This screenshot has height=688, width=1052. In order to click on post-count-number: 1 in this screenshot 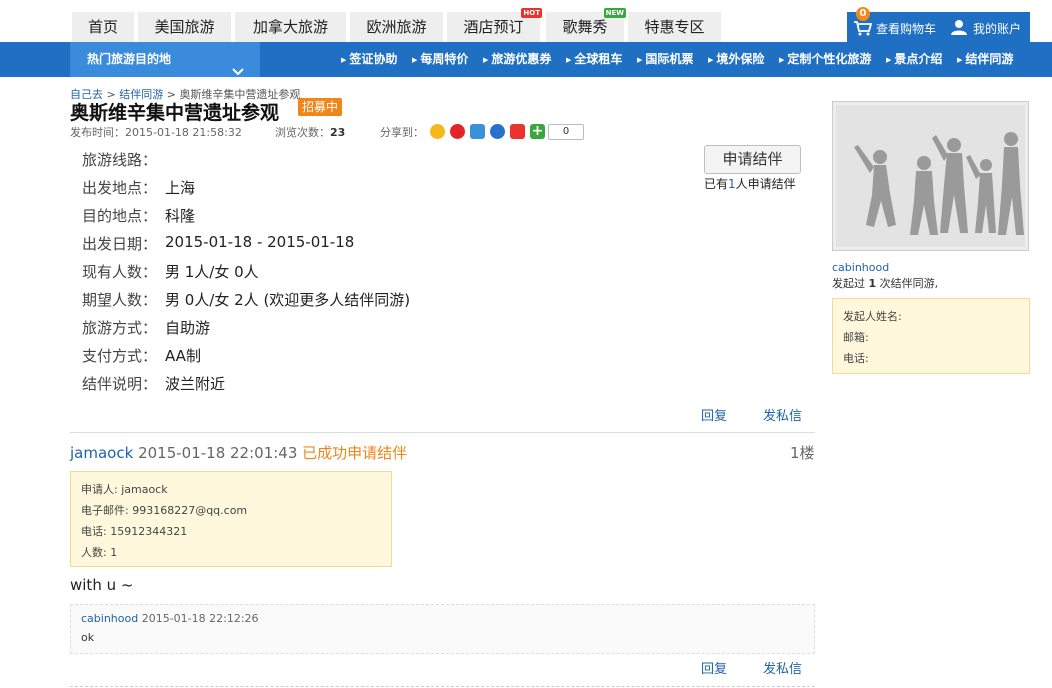, I will do `click(872, 283)`.